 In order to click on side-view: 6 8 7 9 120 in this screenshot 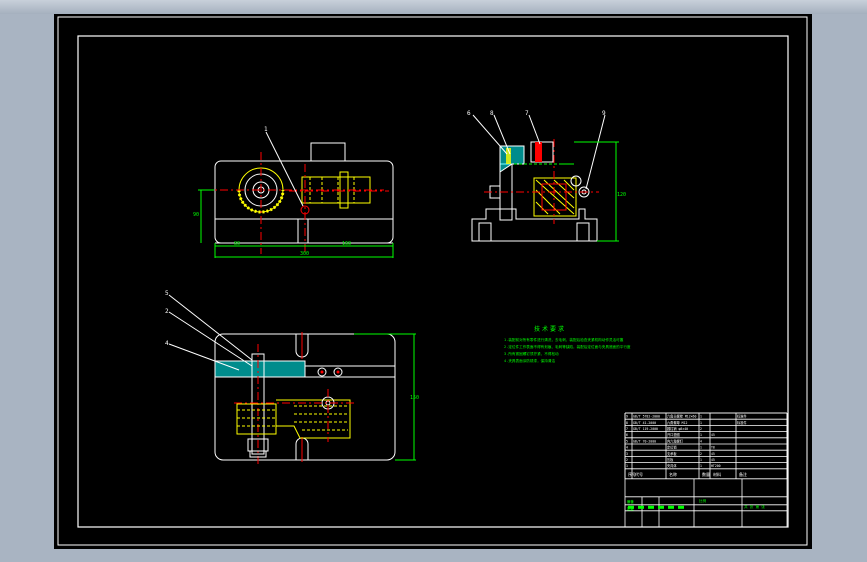, I will do `click(546, 176)`.